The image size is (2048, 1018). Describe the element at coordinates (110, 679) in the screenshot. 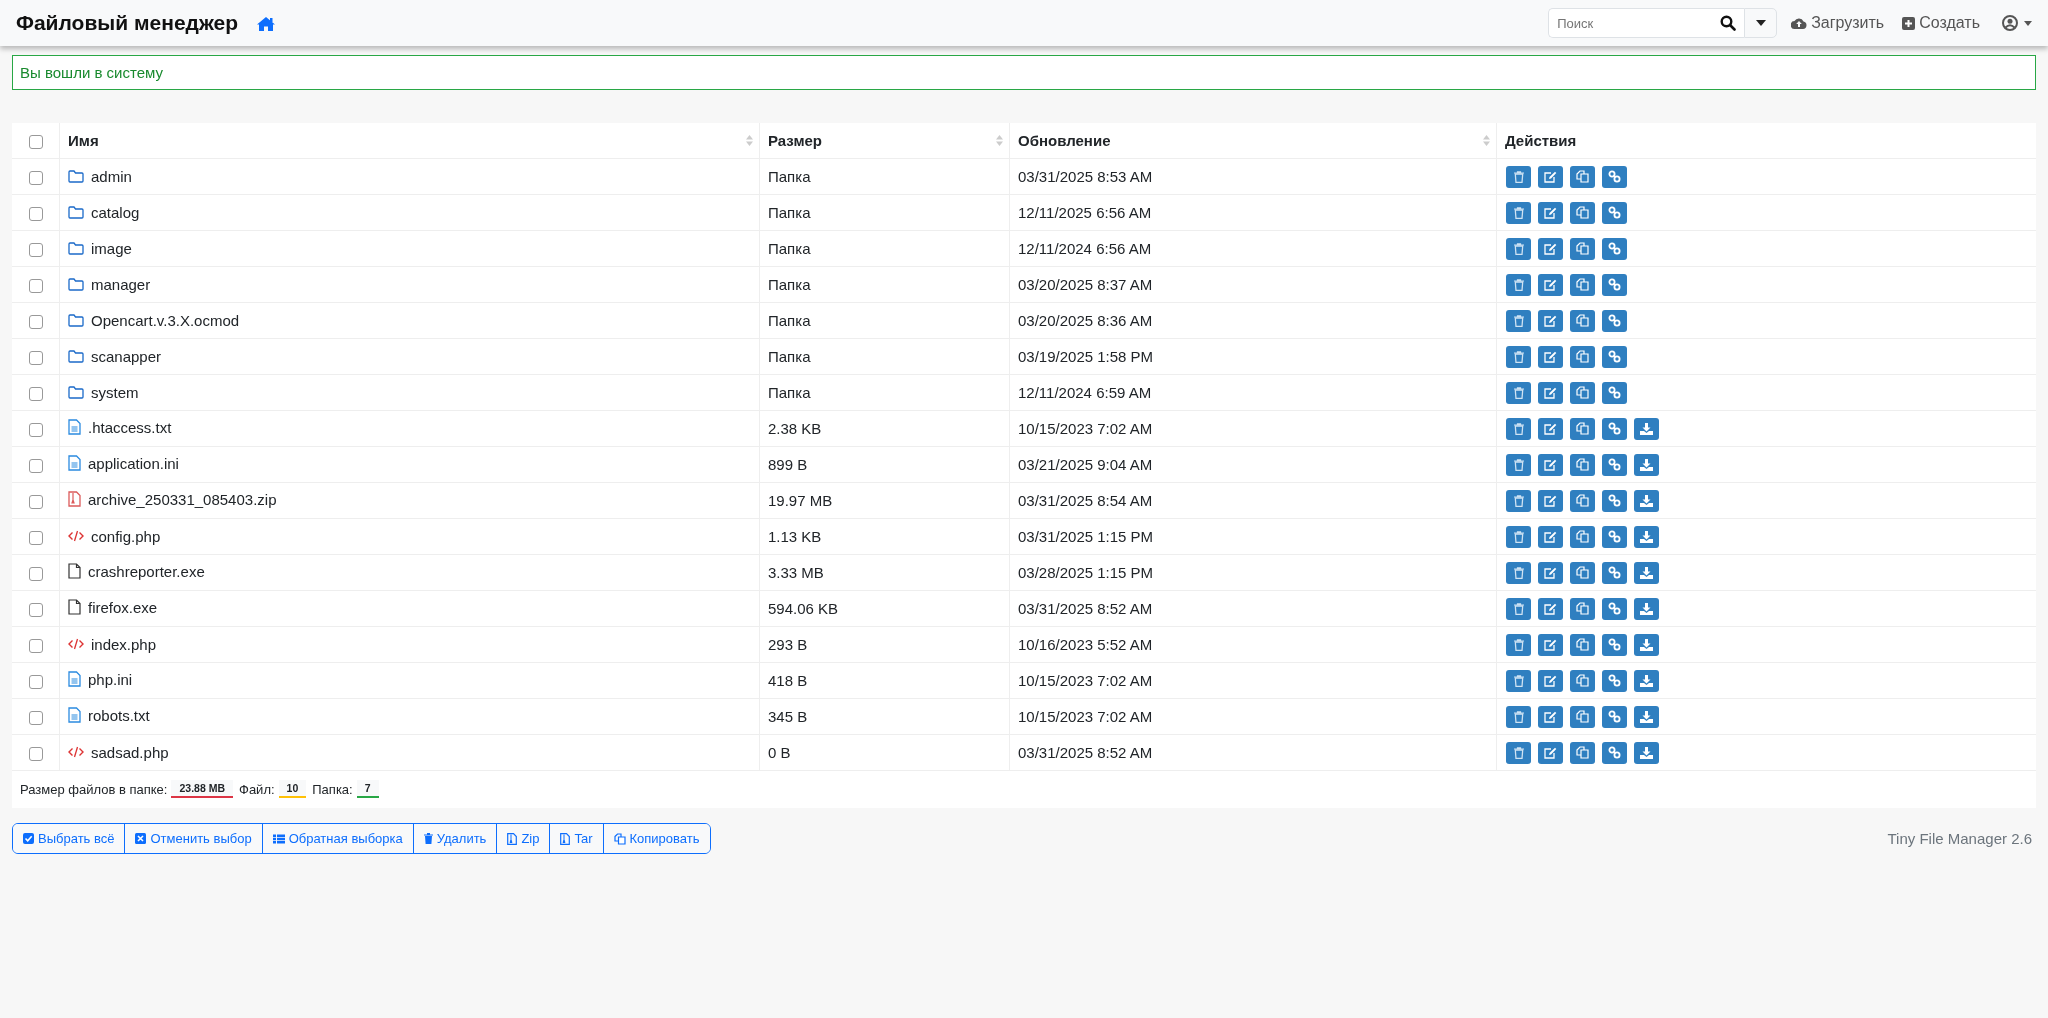

I see `file-name-link: php.ini` at that location.